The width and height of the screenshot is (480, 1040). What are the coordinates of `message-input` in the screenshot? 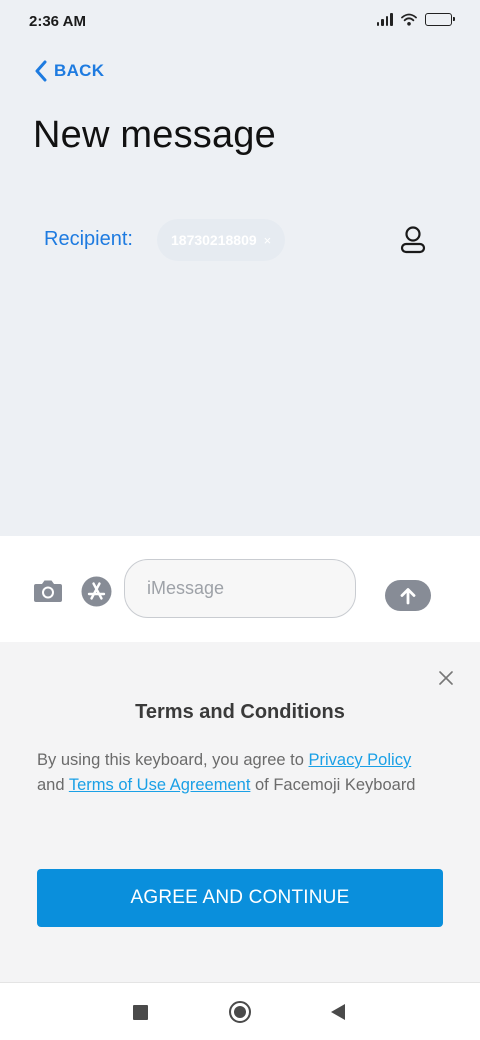 It's located at (240, 588).